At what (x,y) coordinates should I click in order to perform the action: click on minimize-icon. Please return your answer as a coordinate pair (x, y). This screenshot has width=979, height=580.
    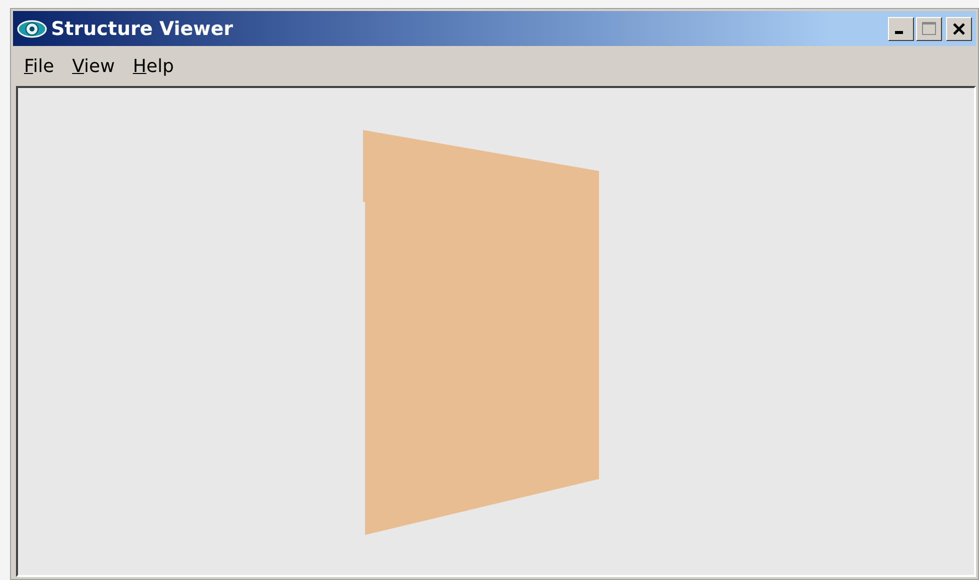
    Looking at the image, I should click on (899, 32).